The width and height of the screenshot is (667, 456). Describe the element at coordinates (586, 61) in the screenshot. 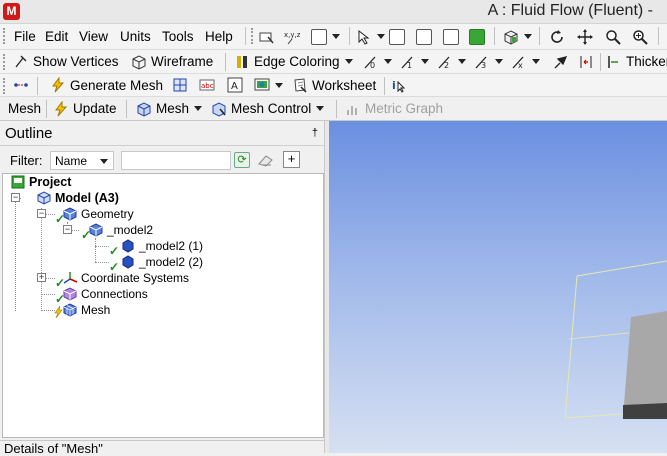

I see `thin-edges-button` at that location.